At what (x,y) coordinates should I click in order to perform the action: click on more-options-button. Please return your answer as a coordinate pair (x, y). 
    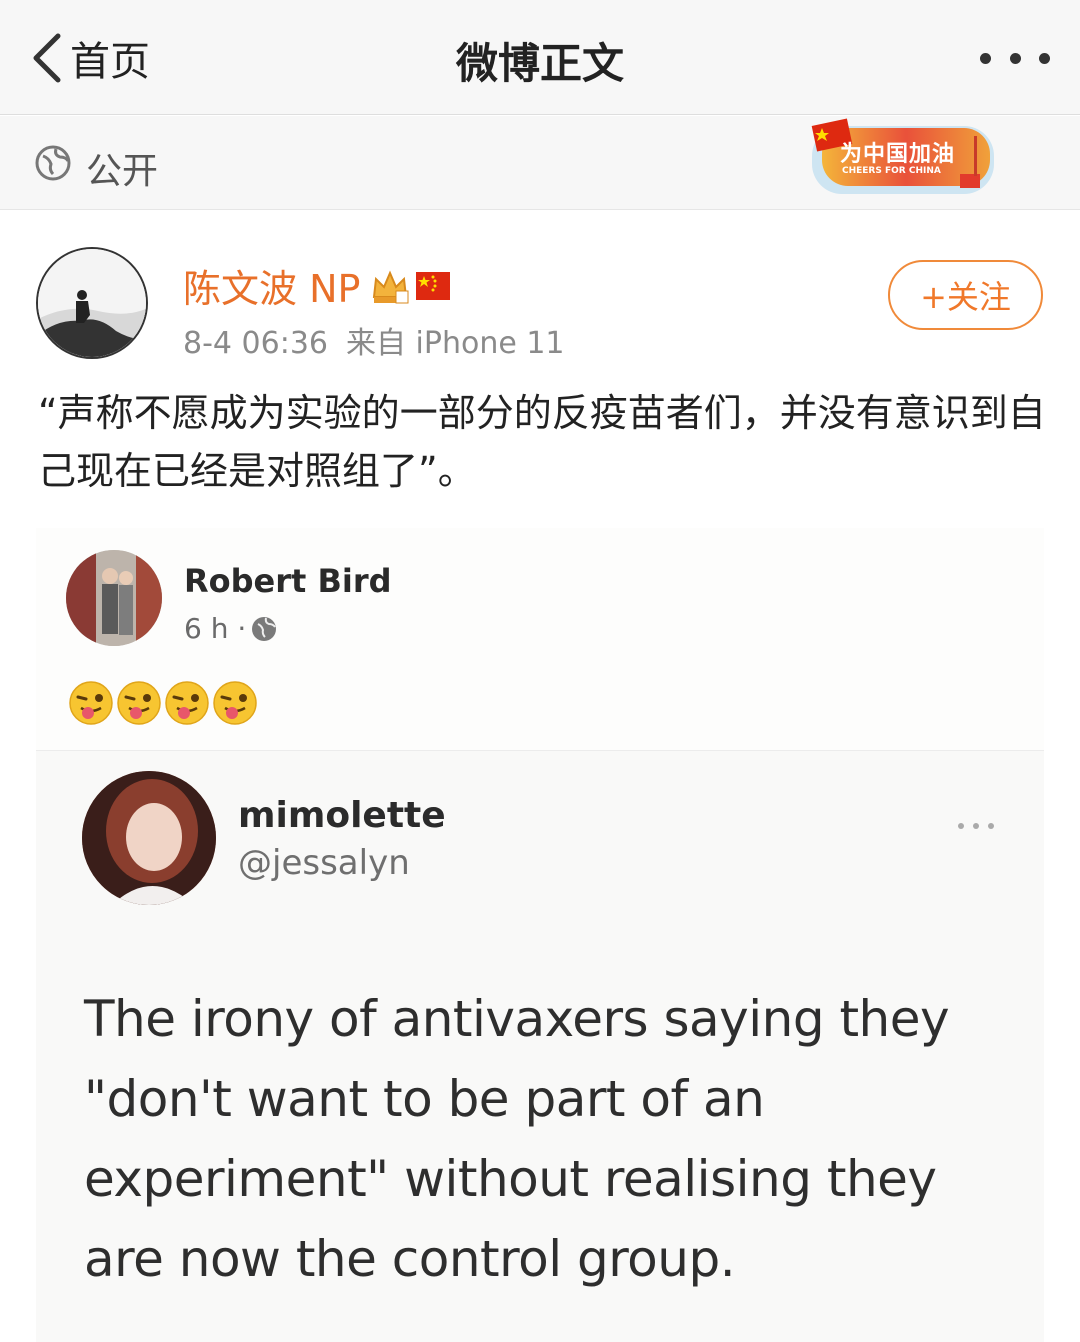
    Looking at the image, I should click on (1015, 58).